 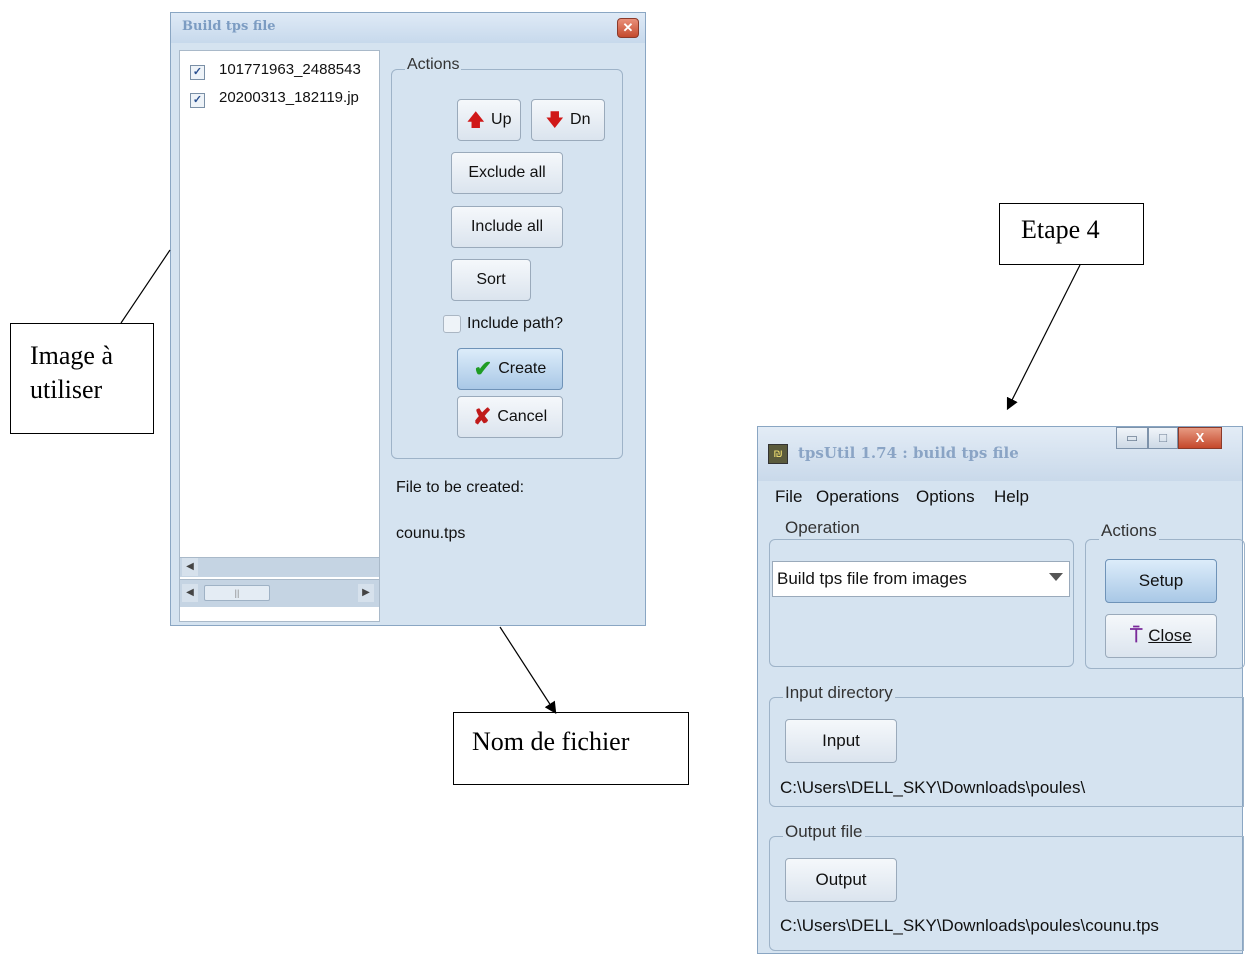 I want to click on etape-arrow, so click(x=1043, y=337).